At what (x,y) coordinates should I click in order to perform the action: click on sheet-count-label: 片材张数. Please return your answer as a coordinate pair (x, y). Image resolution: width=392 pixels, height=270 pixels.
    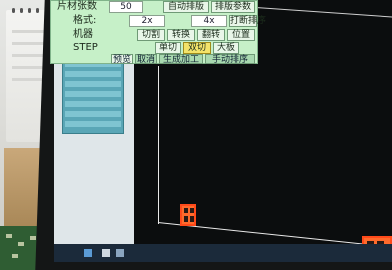
    Looking at the image, I should click on (77, 6).